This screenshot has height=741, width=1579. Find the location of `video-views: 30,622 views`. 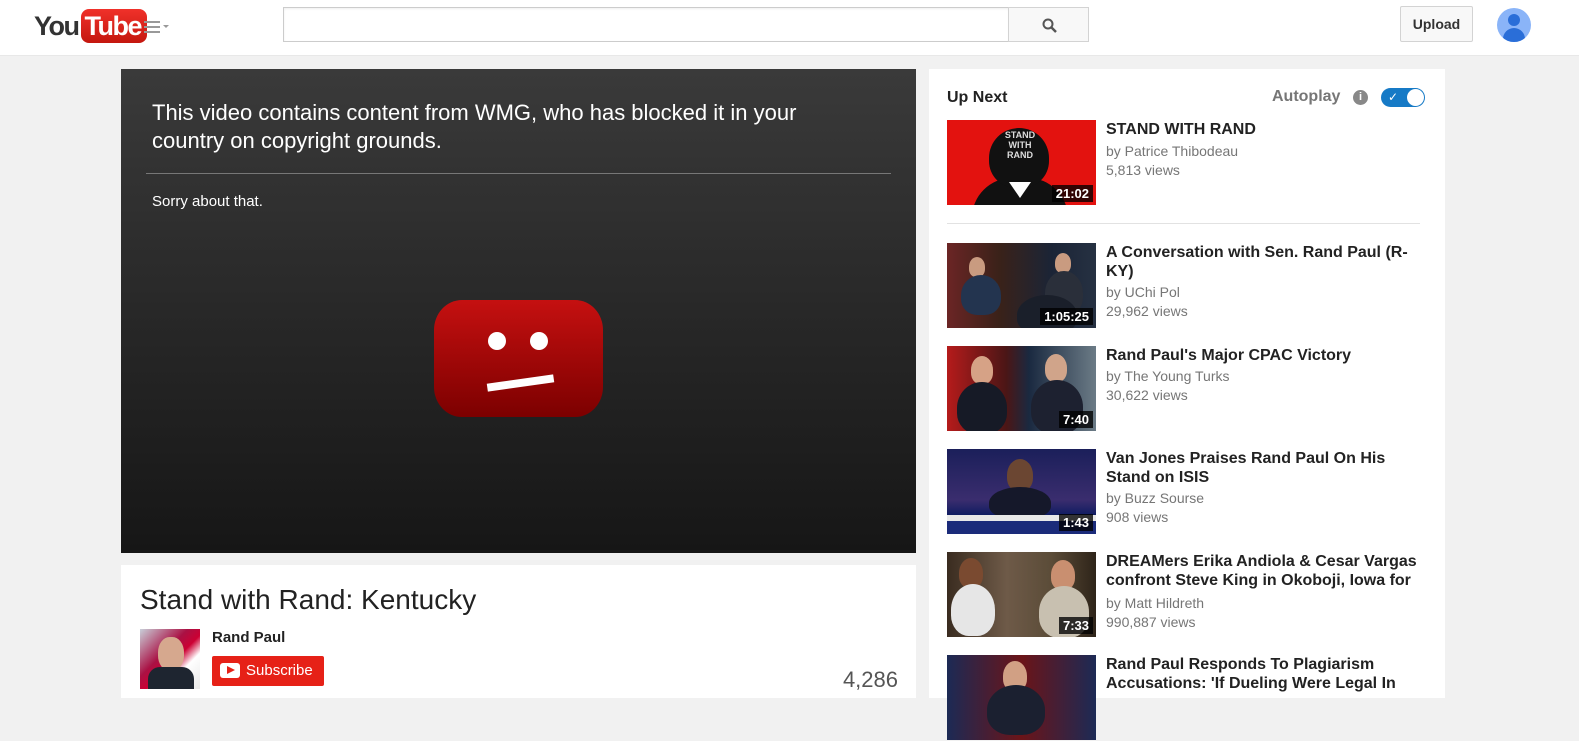

video-views: 30,622 views is located at coordinates (1147, 395).